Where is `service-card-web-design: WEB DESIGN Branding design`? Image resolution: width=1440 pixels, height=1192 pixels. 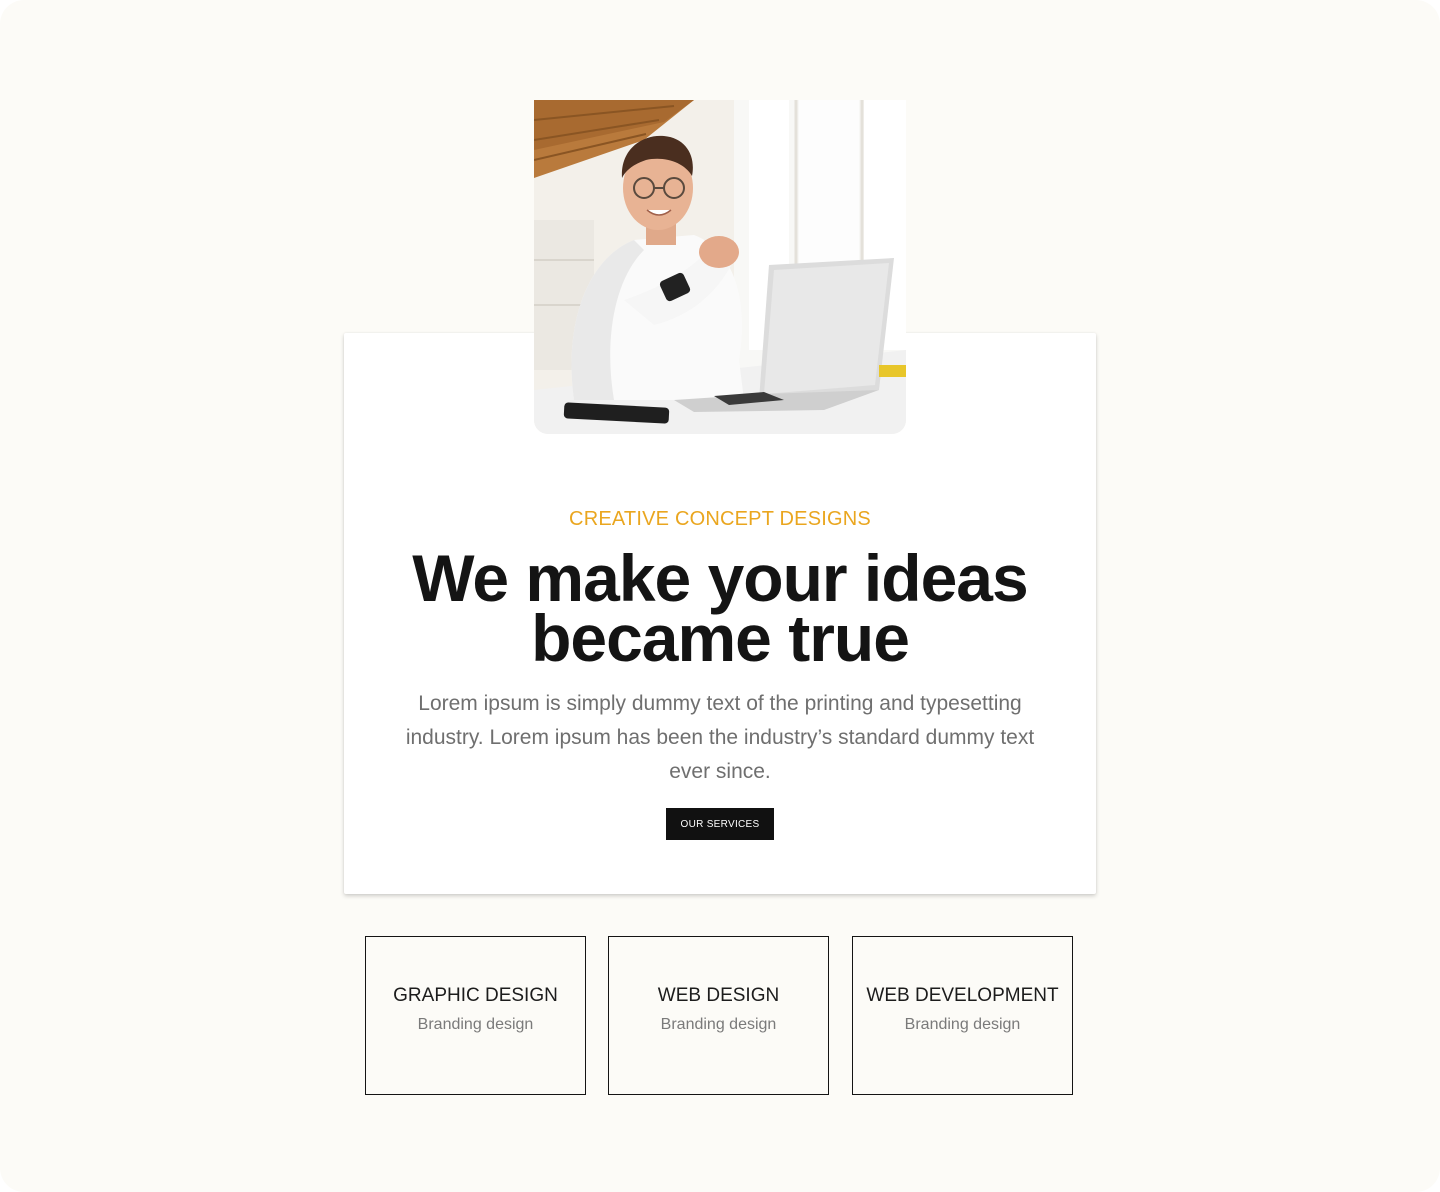 service-card-web-design: WEB DESIGN Branding design is located at coordinates (718, 1015).